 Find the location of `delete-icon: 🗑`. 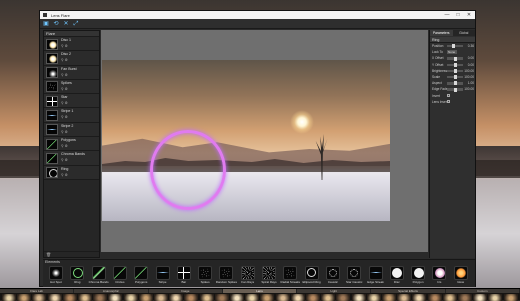

delete-icon: 🗑 is located at coordinates (48, 254).